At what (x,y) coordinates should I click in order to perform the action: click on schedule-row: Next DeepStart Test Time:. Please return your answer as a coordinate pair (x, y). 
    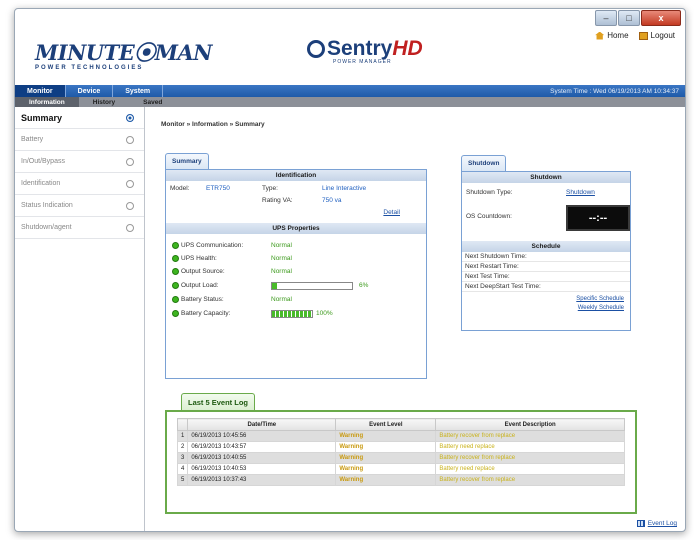
    Looking at the image, I should click on (546, 287).